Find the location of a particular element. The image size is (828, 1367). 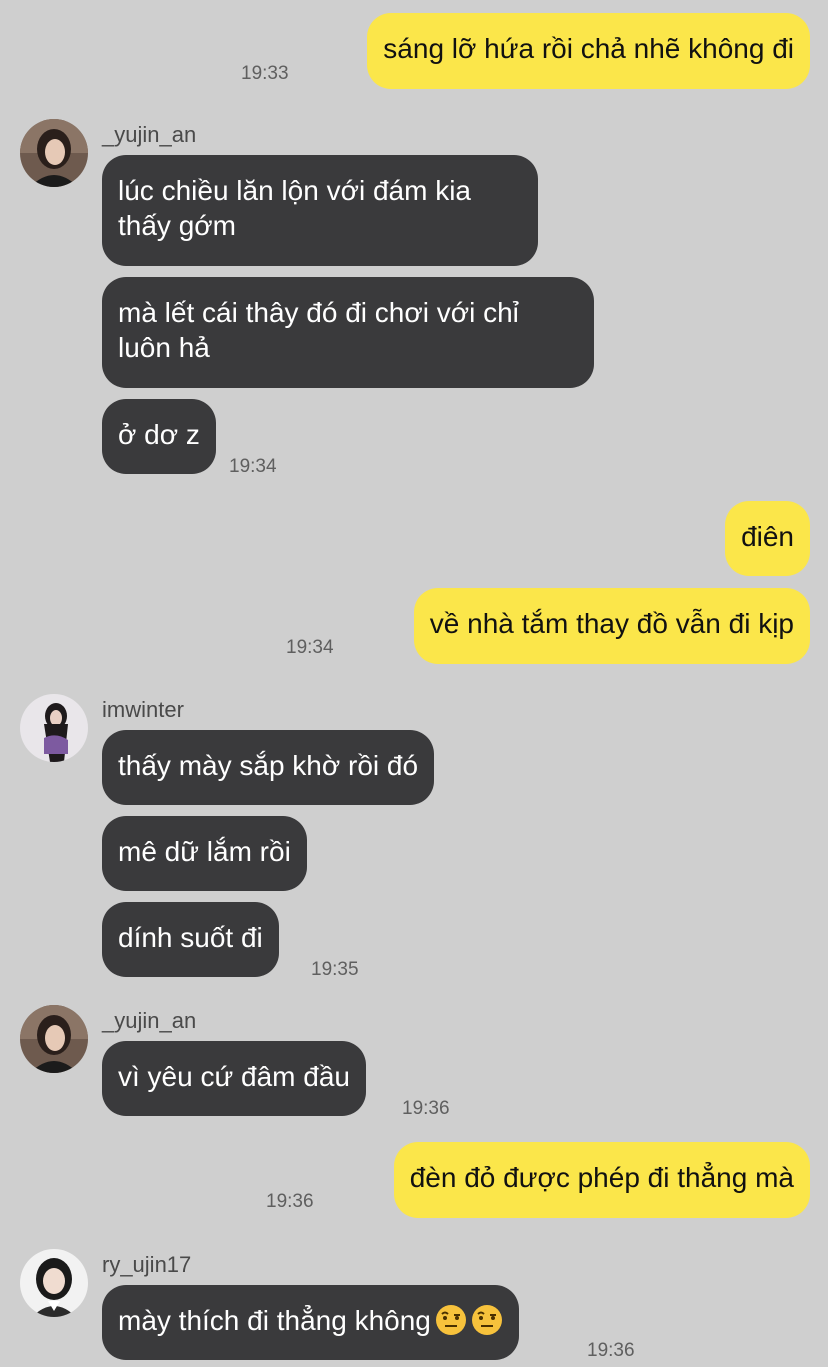

avatar-ry-ujin17 is located at coordinates (54, 1283).